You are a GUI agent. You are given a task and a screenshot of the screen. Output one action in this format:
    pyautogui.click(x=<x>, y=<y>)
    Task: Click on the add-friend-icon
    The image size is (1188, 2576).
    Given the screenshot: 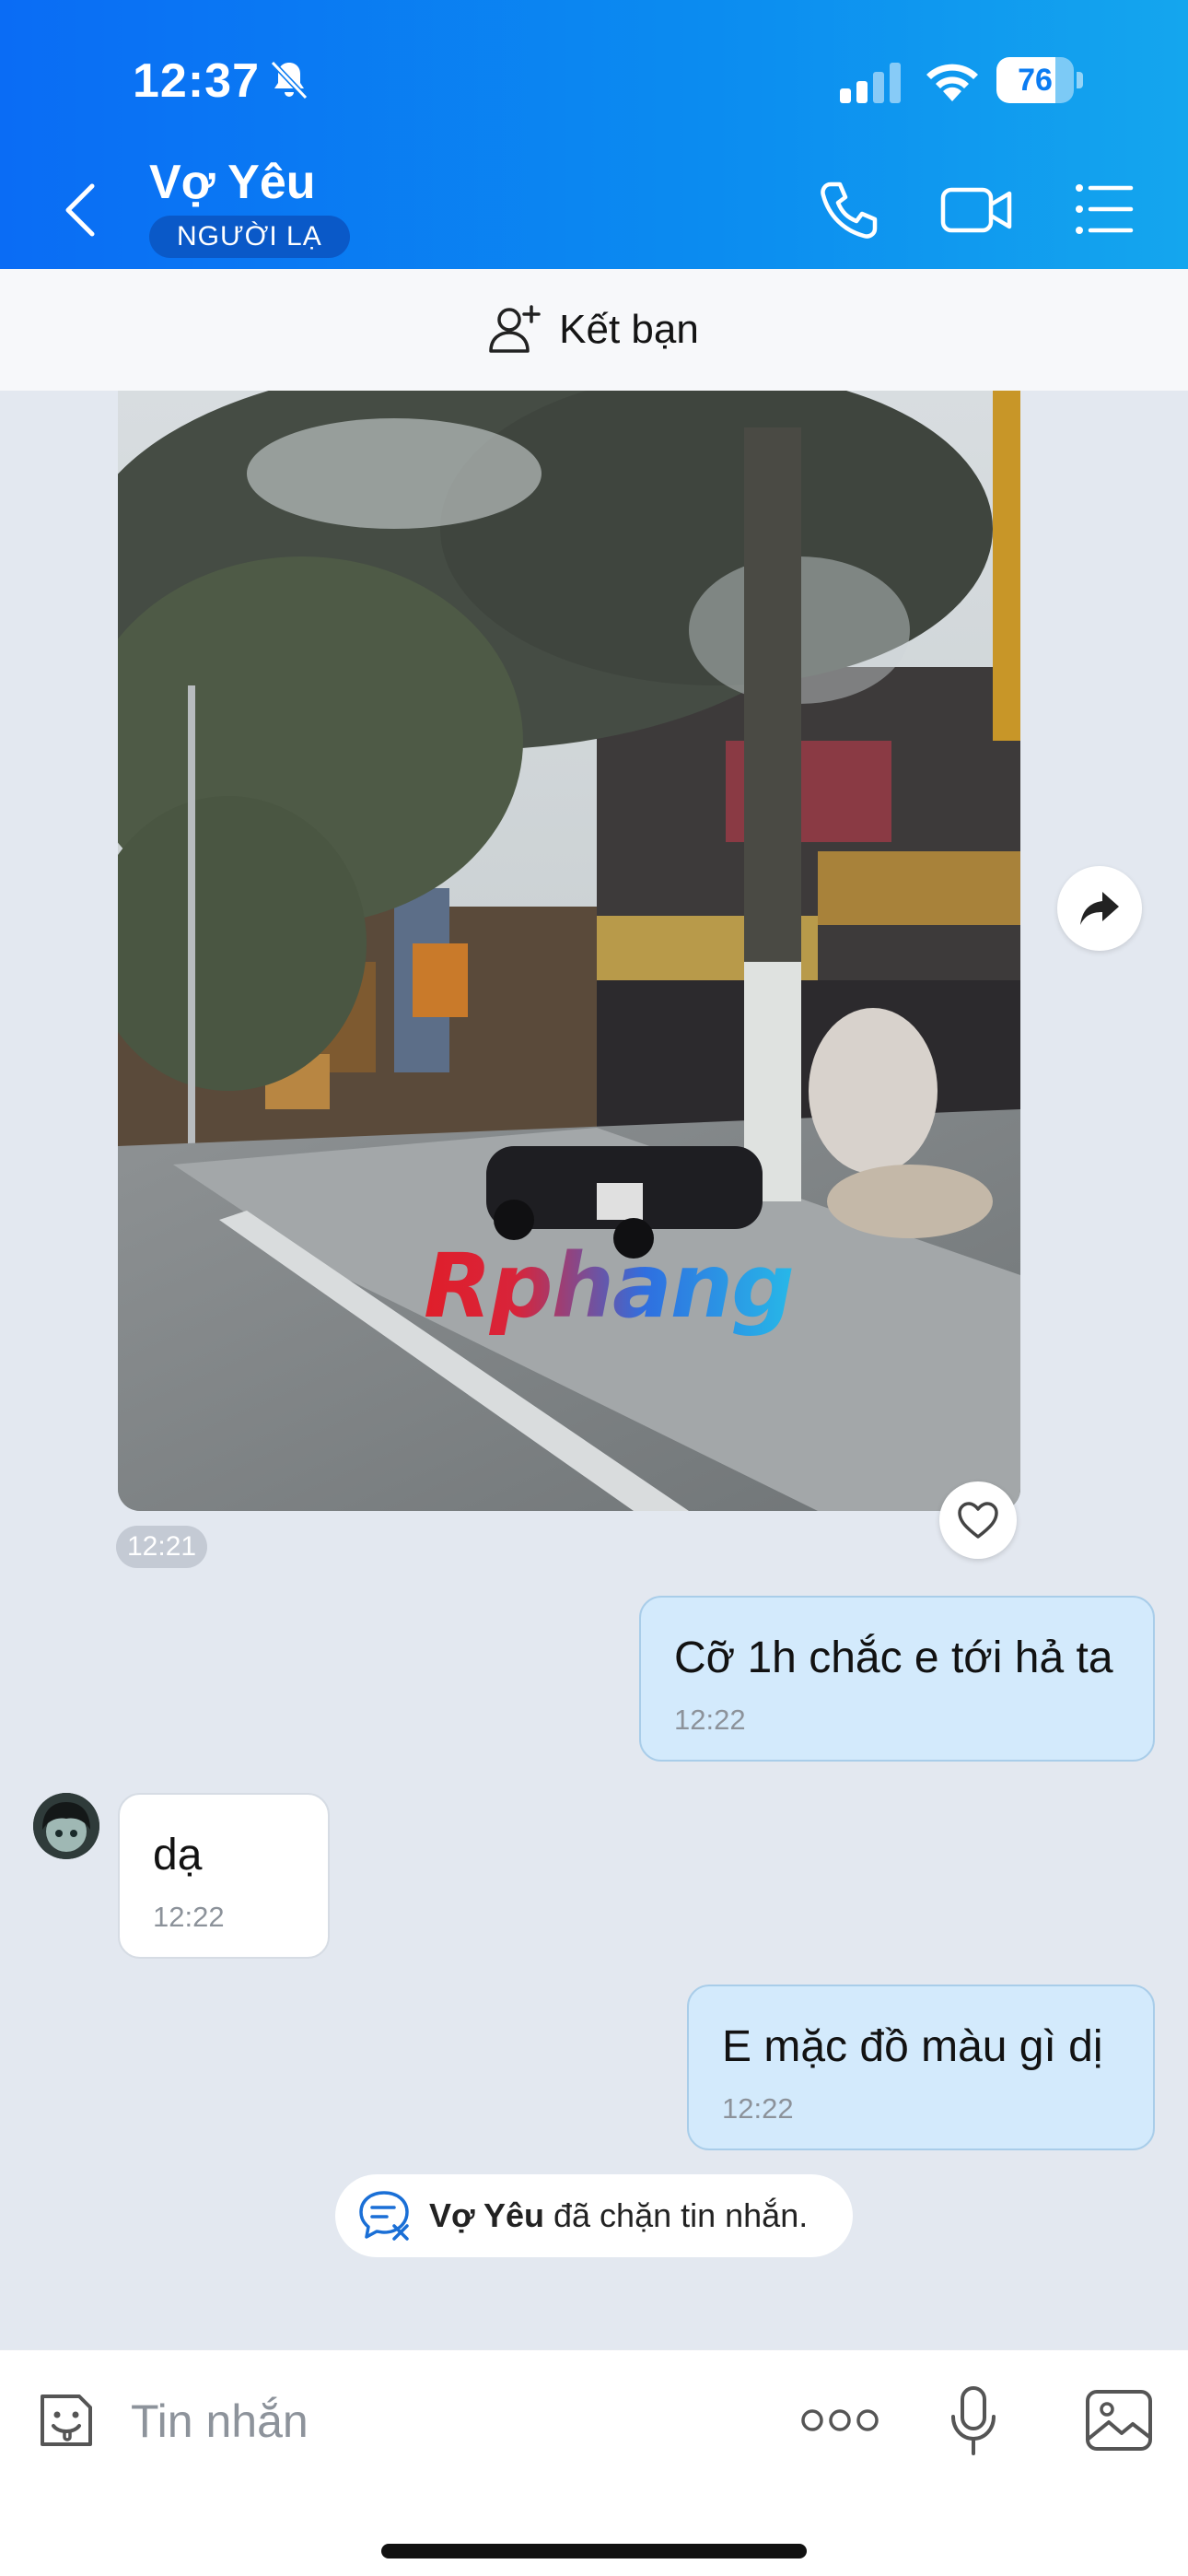 What is the action you would take?
    pyautogui.click(x=515, y=329)
    